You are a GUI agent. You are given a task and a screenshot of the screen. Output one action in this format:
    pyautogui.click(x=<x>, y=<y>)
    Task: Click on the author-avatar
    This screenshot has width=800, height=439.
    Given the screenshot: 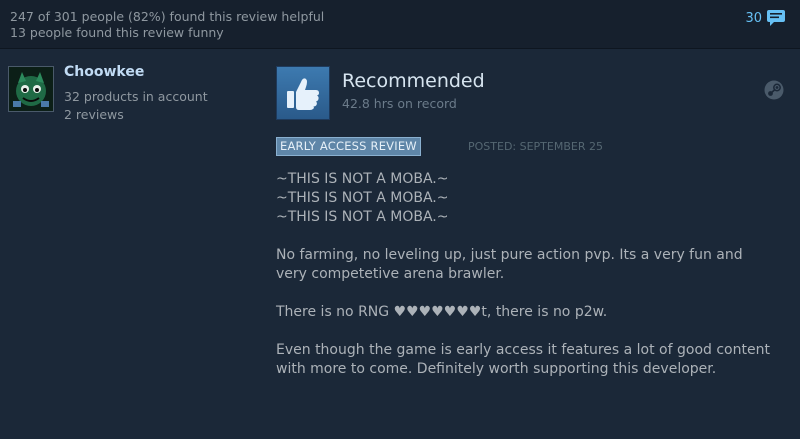 What is the action you would take?
    pyautogui.click(x=31, y=89)
    